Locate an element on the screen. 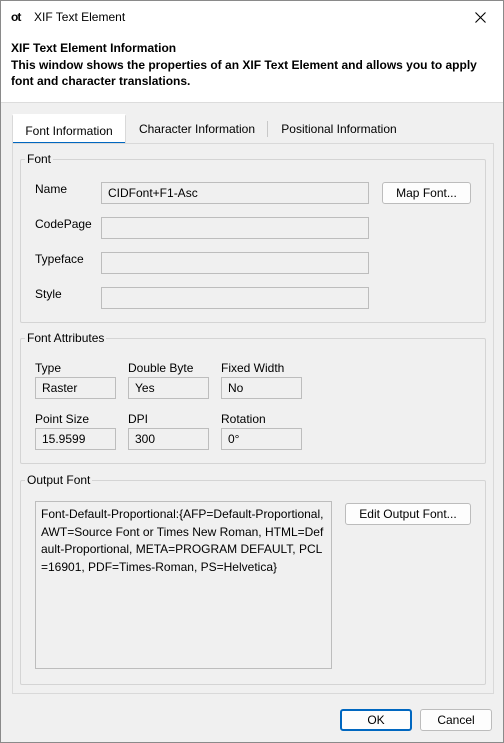  point-size-label: Point Size is located at coordinates (62, 419).